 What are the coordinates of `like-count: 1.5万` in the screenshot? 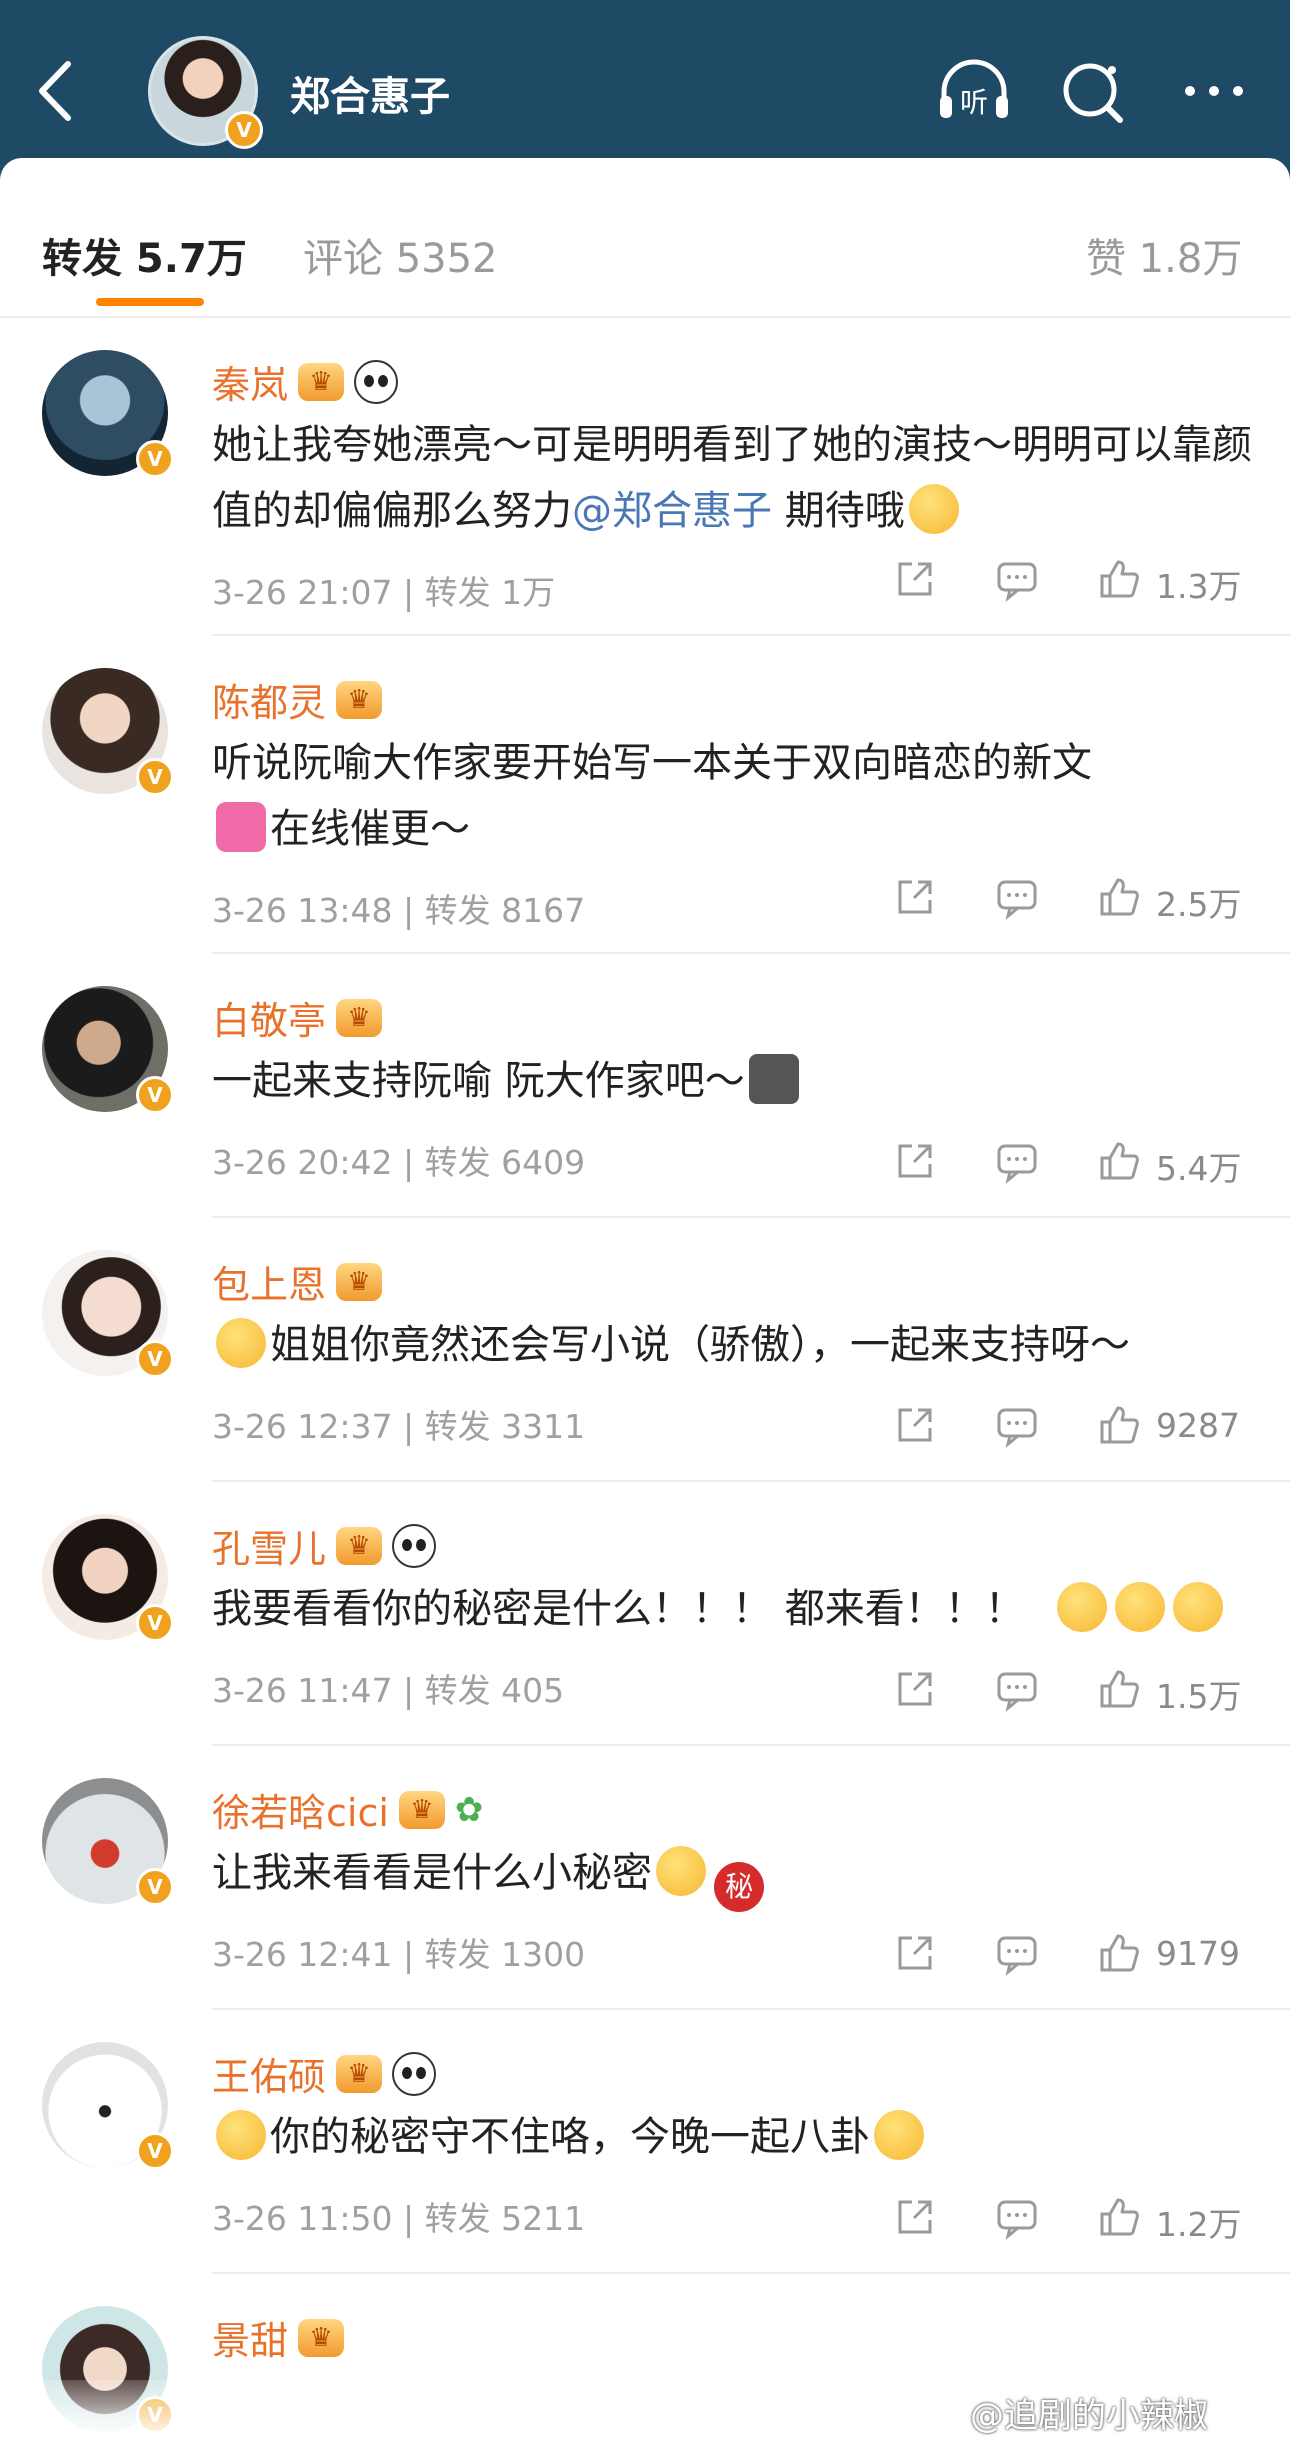 It's located at (1199, 1696).